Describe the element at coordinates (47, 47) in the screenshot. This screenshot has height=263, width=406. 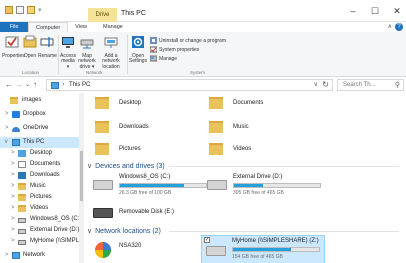
I see `rename-button: Rename` at that location.